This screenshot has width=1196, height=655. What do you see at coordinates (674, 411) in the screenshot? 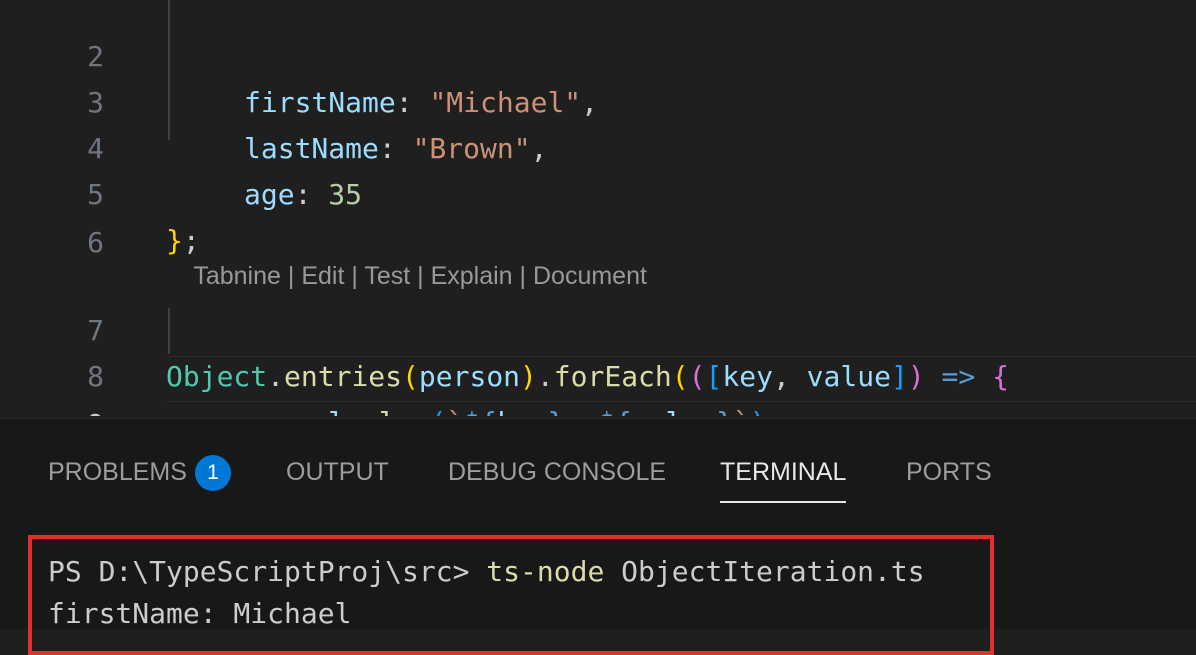
I see `template-value: value` at bounding box center [674, 411].